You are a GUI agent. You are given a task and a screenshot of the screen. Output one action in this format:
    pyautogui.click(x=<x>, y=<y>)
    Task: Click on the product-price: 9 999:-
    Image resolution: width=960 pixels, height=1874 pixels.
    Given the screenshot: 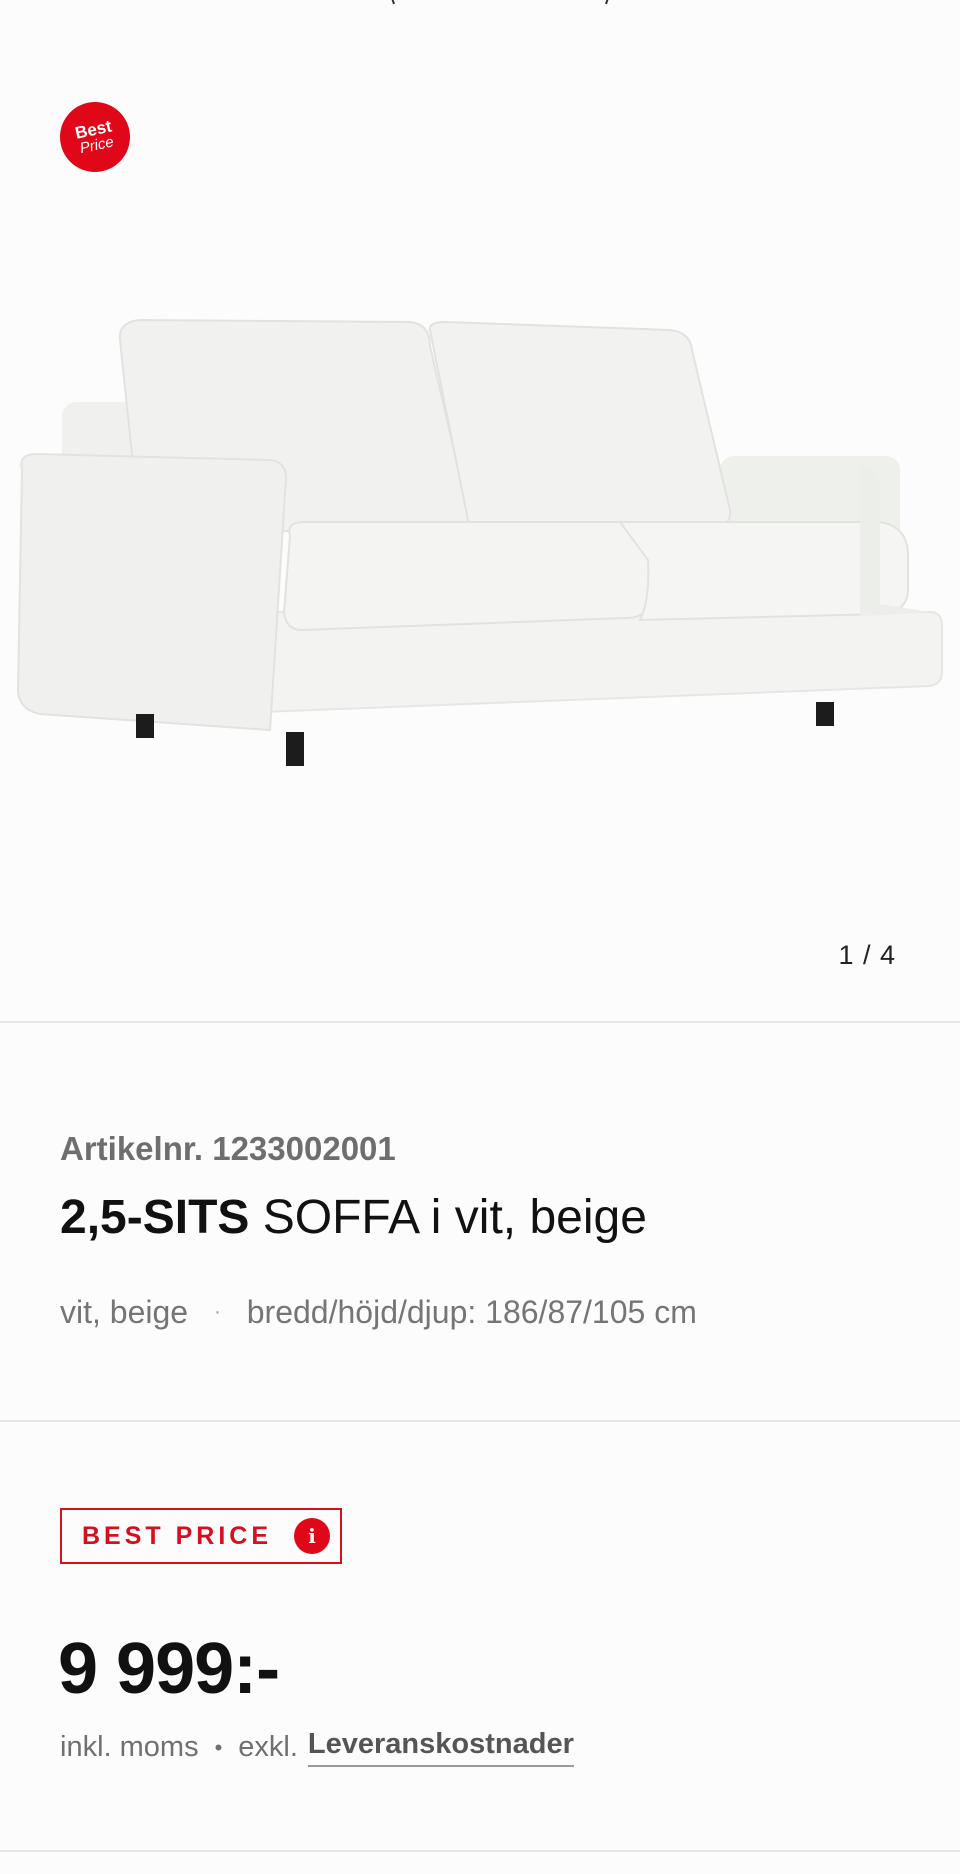 What is the action you would take?
    pyautogui.click(x=169, y=1669)
    